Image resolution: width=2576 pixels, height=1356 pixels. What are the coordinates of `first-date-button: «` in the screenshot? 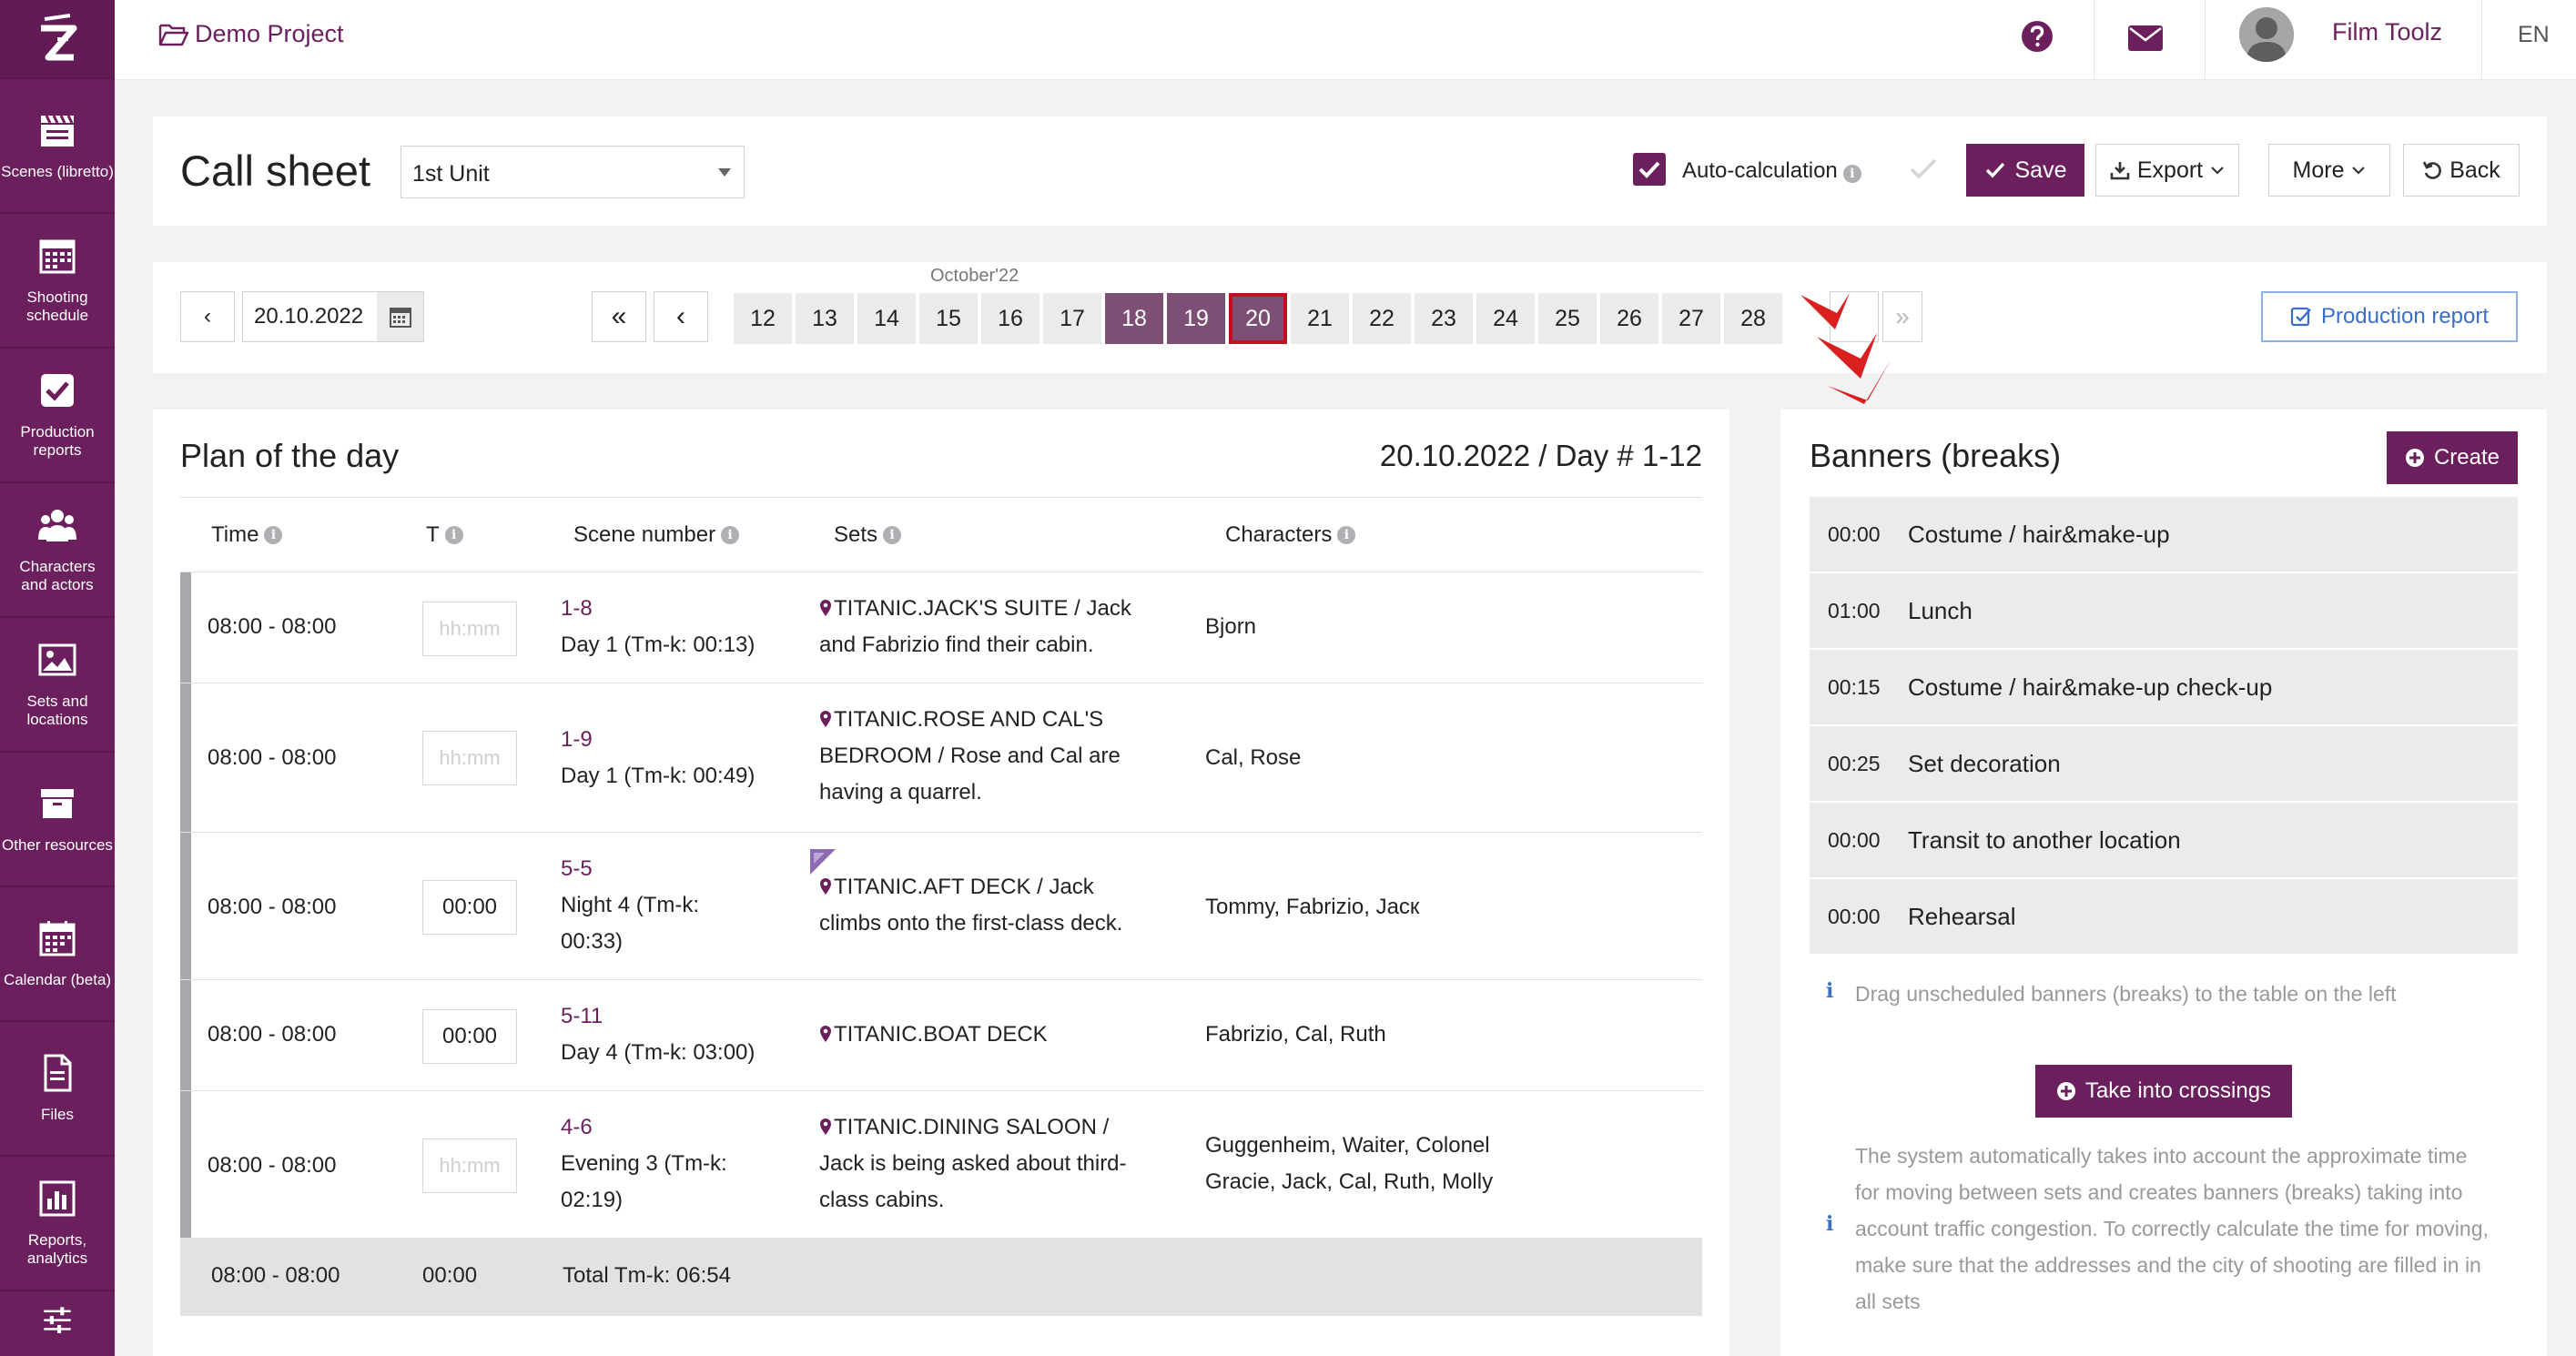 It's located at (619, 316).